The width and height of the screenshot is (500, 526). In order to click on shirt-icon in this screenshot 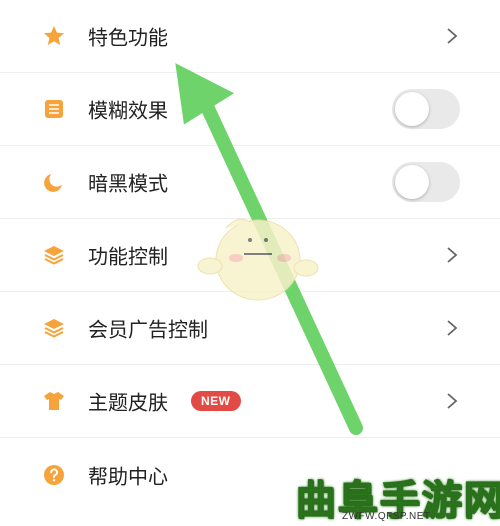, I will do `click(54, 401)`.